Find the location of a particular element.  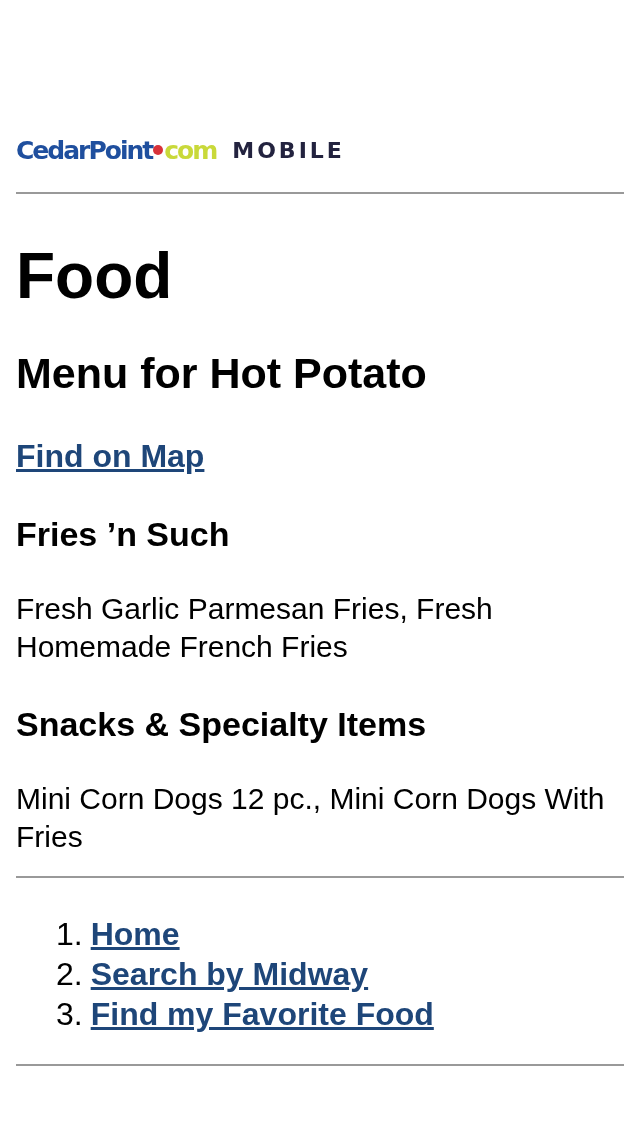

menu-items-text: Fresh Garlic Parmesan Fries, Fresh Homemade French Fries is located at coordinates (255, 628).